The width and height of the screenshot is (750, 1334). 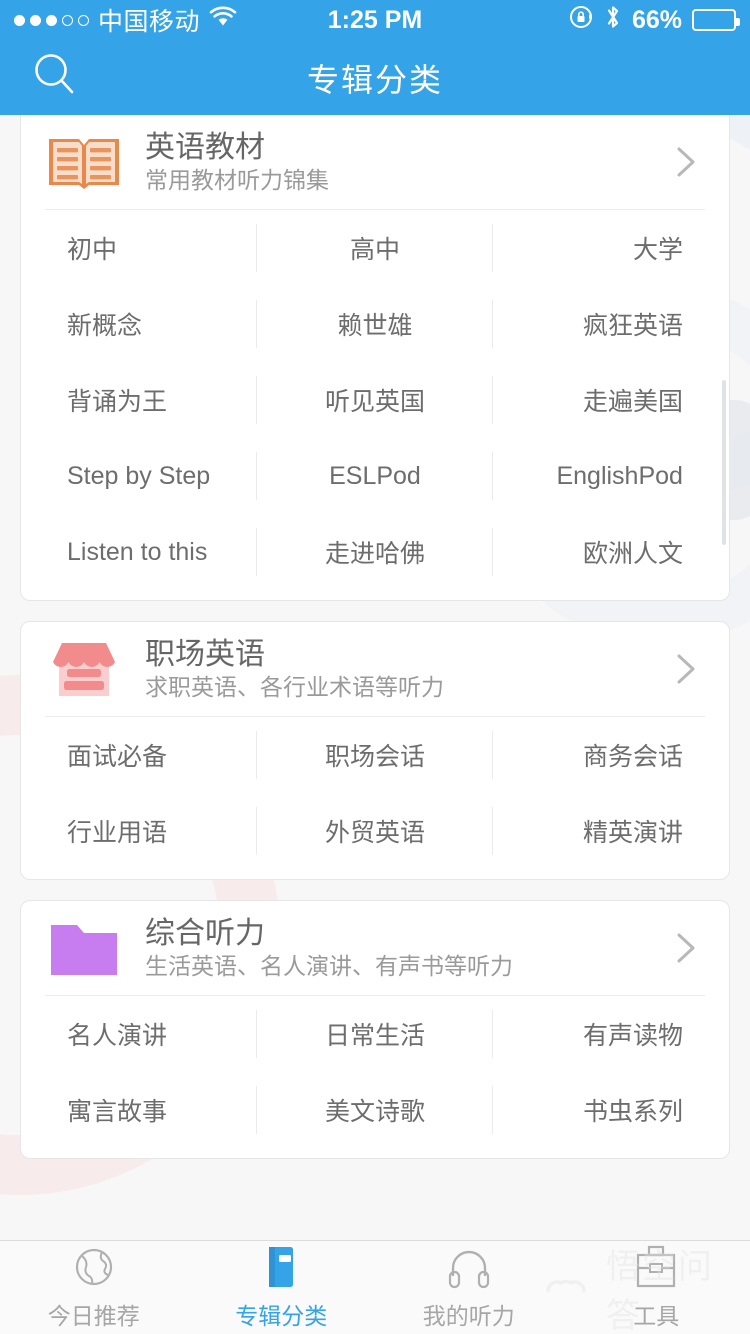 What do you see at coordinates (281, 1316) in the screenshot?
I see `tab-label: 专辑分类` at bounding box center [281, 1316].